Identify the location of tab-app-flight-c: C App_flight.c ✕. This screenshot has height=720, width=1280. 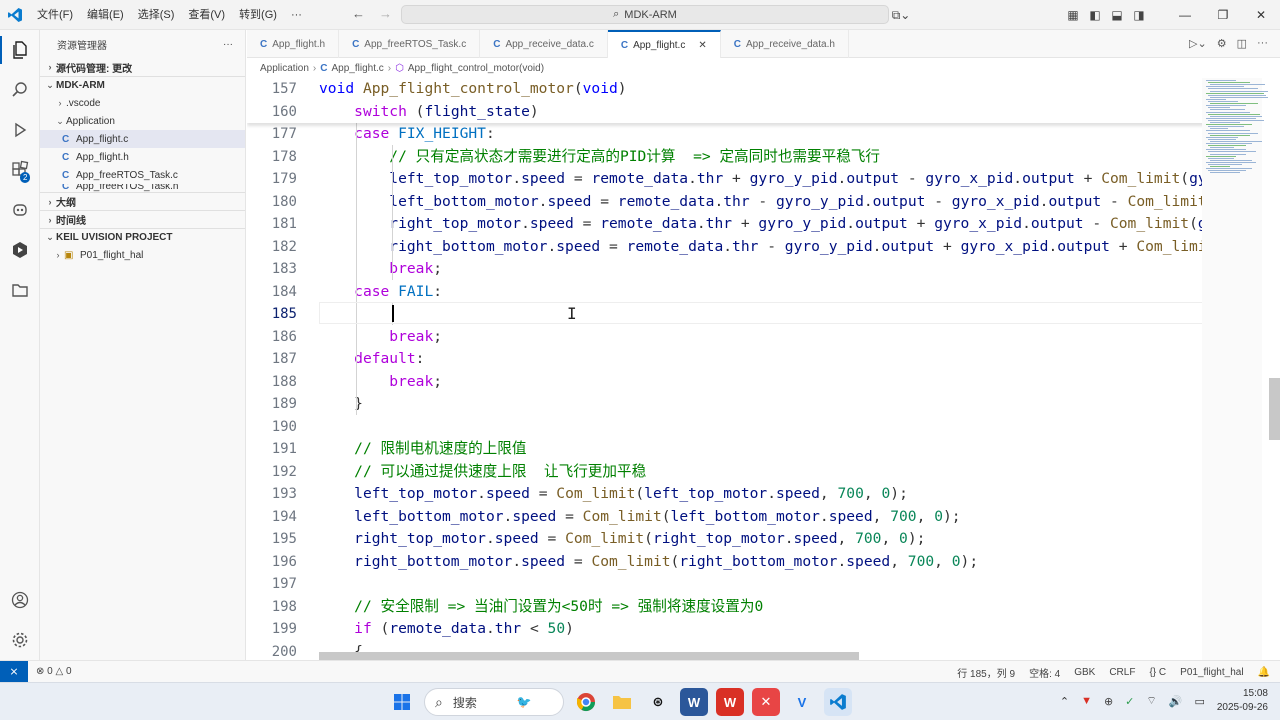
(664, 44).